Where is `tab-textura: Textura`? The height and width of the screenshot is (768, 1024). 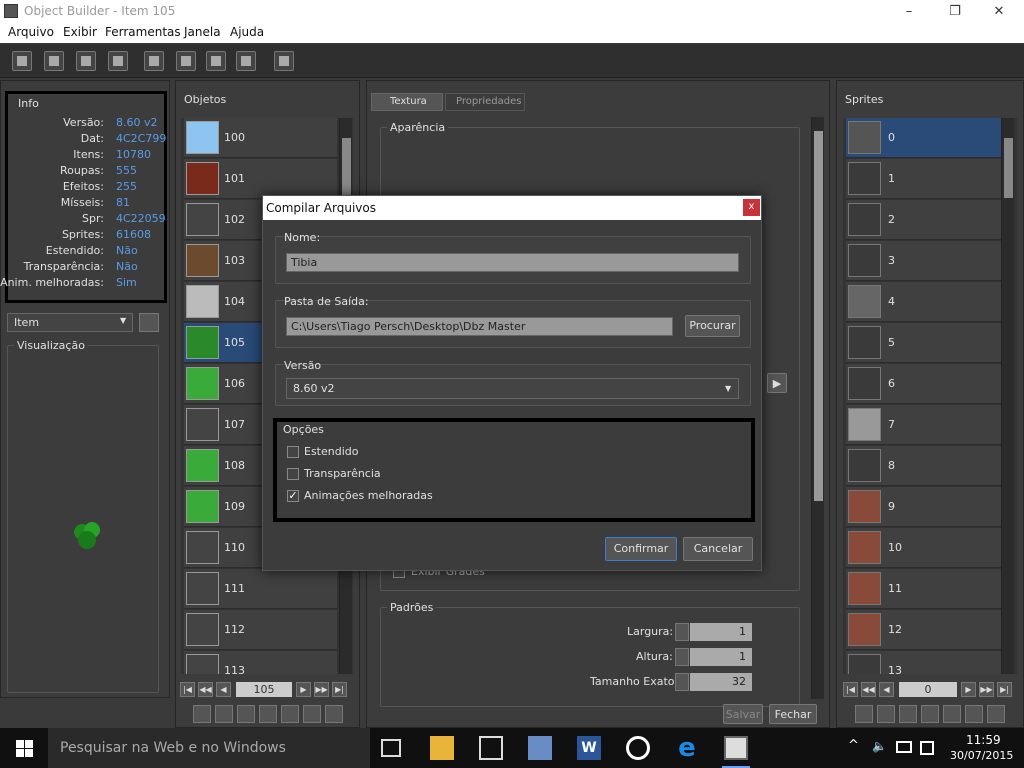
tab-textura: Textura is located at coordinates (407, 102).